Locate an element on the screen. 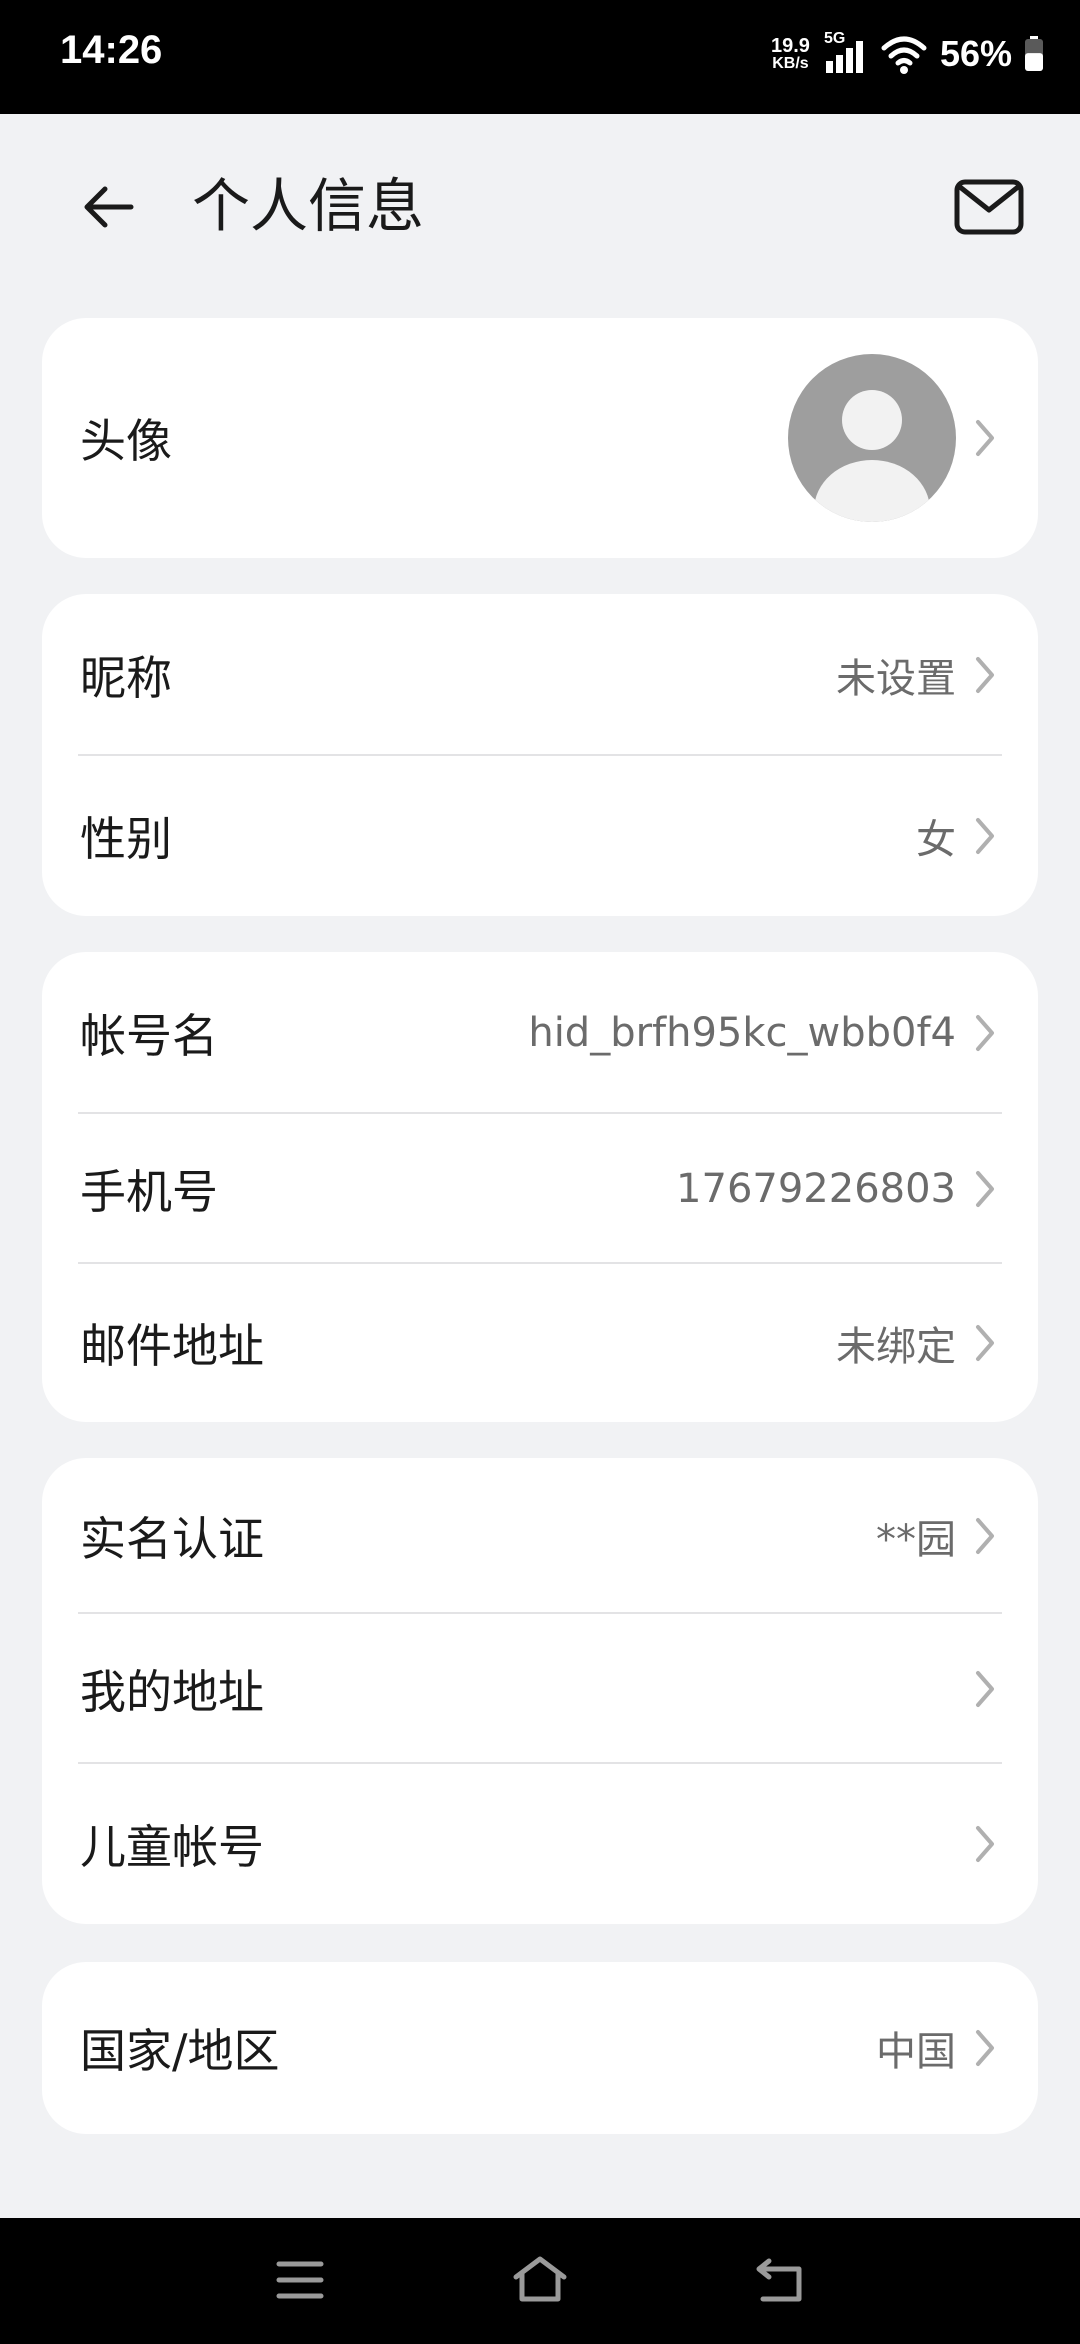 The image size is (1080, 2344). cellular-signal-icon: 5G is located at coordinates (845, 54).